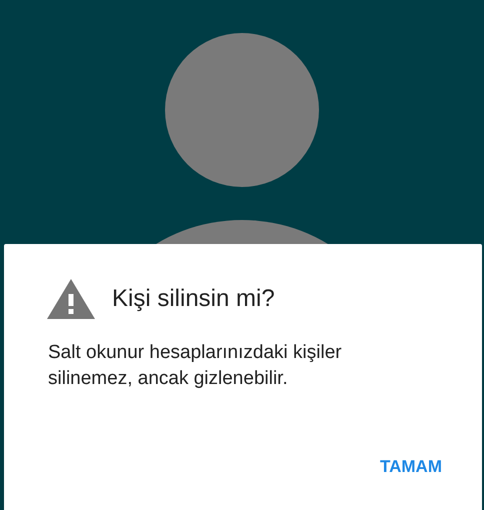  I want to click on warning-icon, so click(71, 299).